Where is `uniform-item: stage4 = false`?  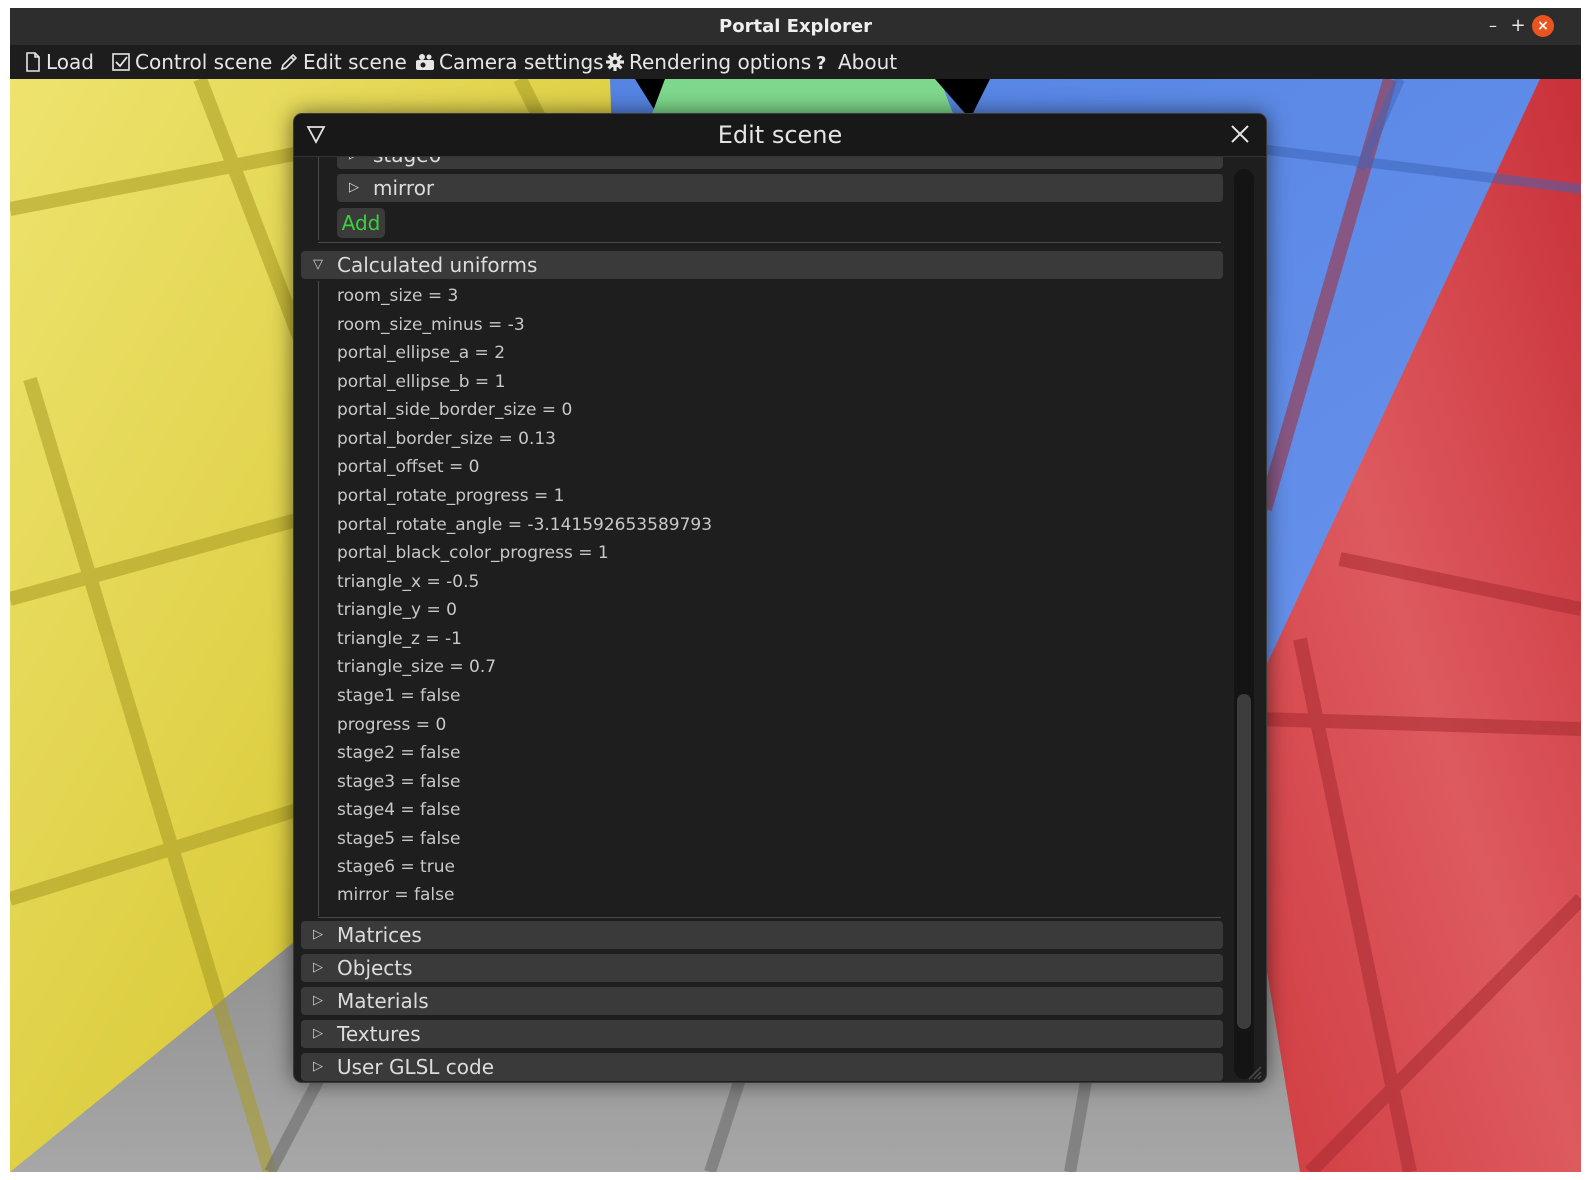 uniform-item: stage4 = false is located at coordinates (399, 810).